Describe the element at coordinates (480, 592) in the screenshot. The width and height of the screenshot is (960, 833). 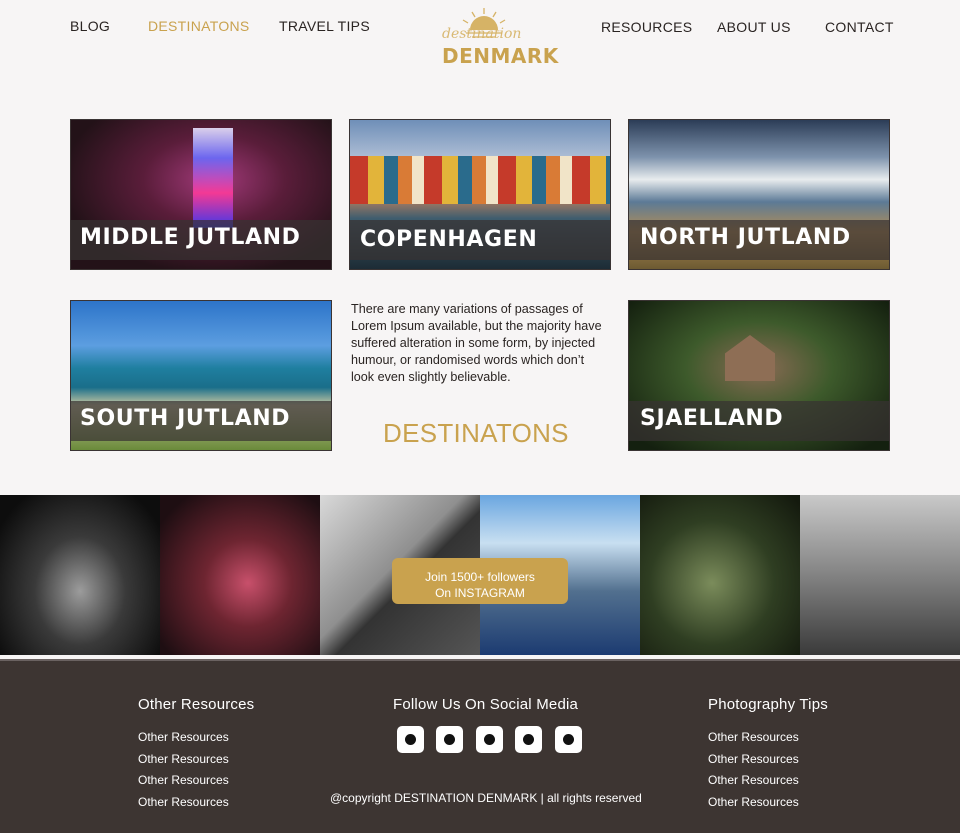
I see `join-instagram-line2: On INSTAGRAM` at that location.